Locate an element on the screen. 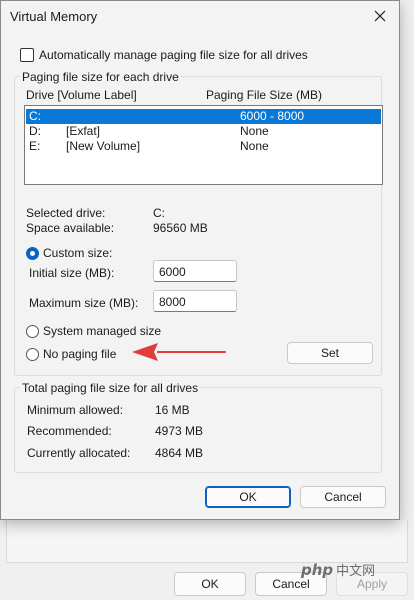 This screenshot has width=414, height=600. maximum-size-input: 8000 is located at coordinates (195, 301).